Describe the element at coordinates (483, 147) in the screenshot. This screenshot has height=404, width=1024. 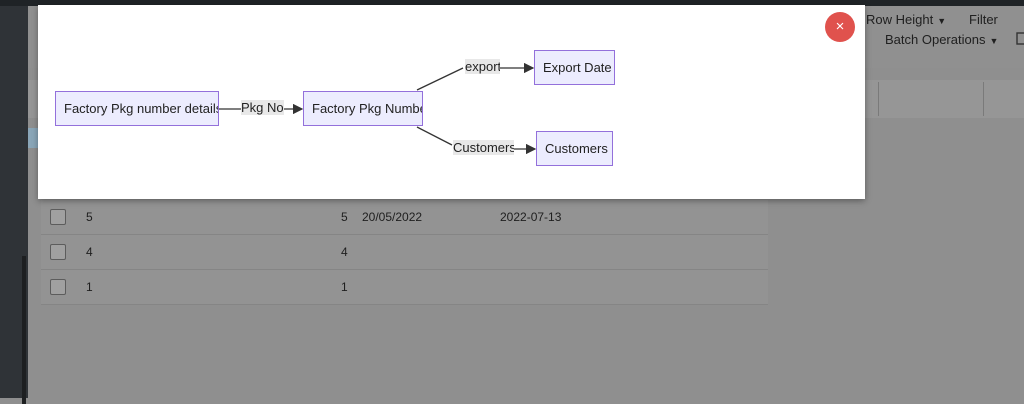
I see `edge-label-customers: Customers` at that location.